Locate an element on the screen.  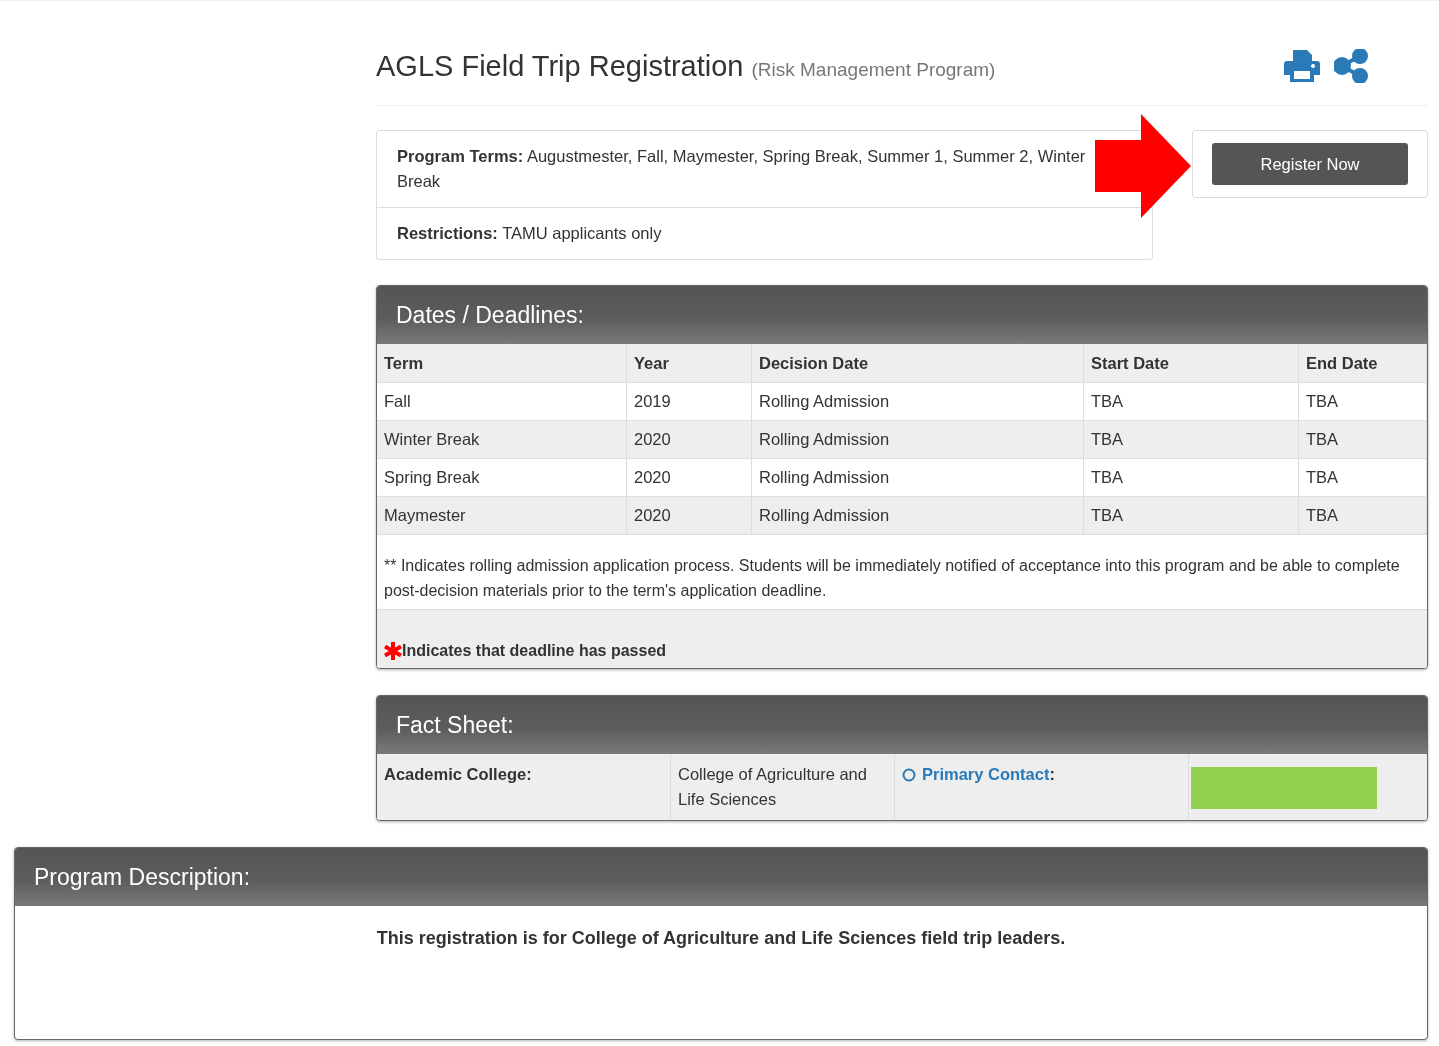
column-header: Decision Date is located at coordinates (917, 363).